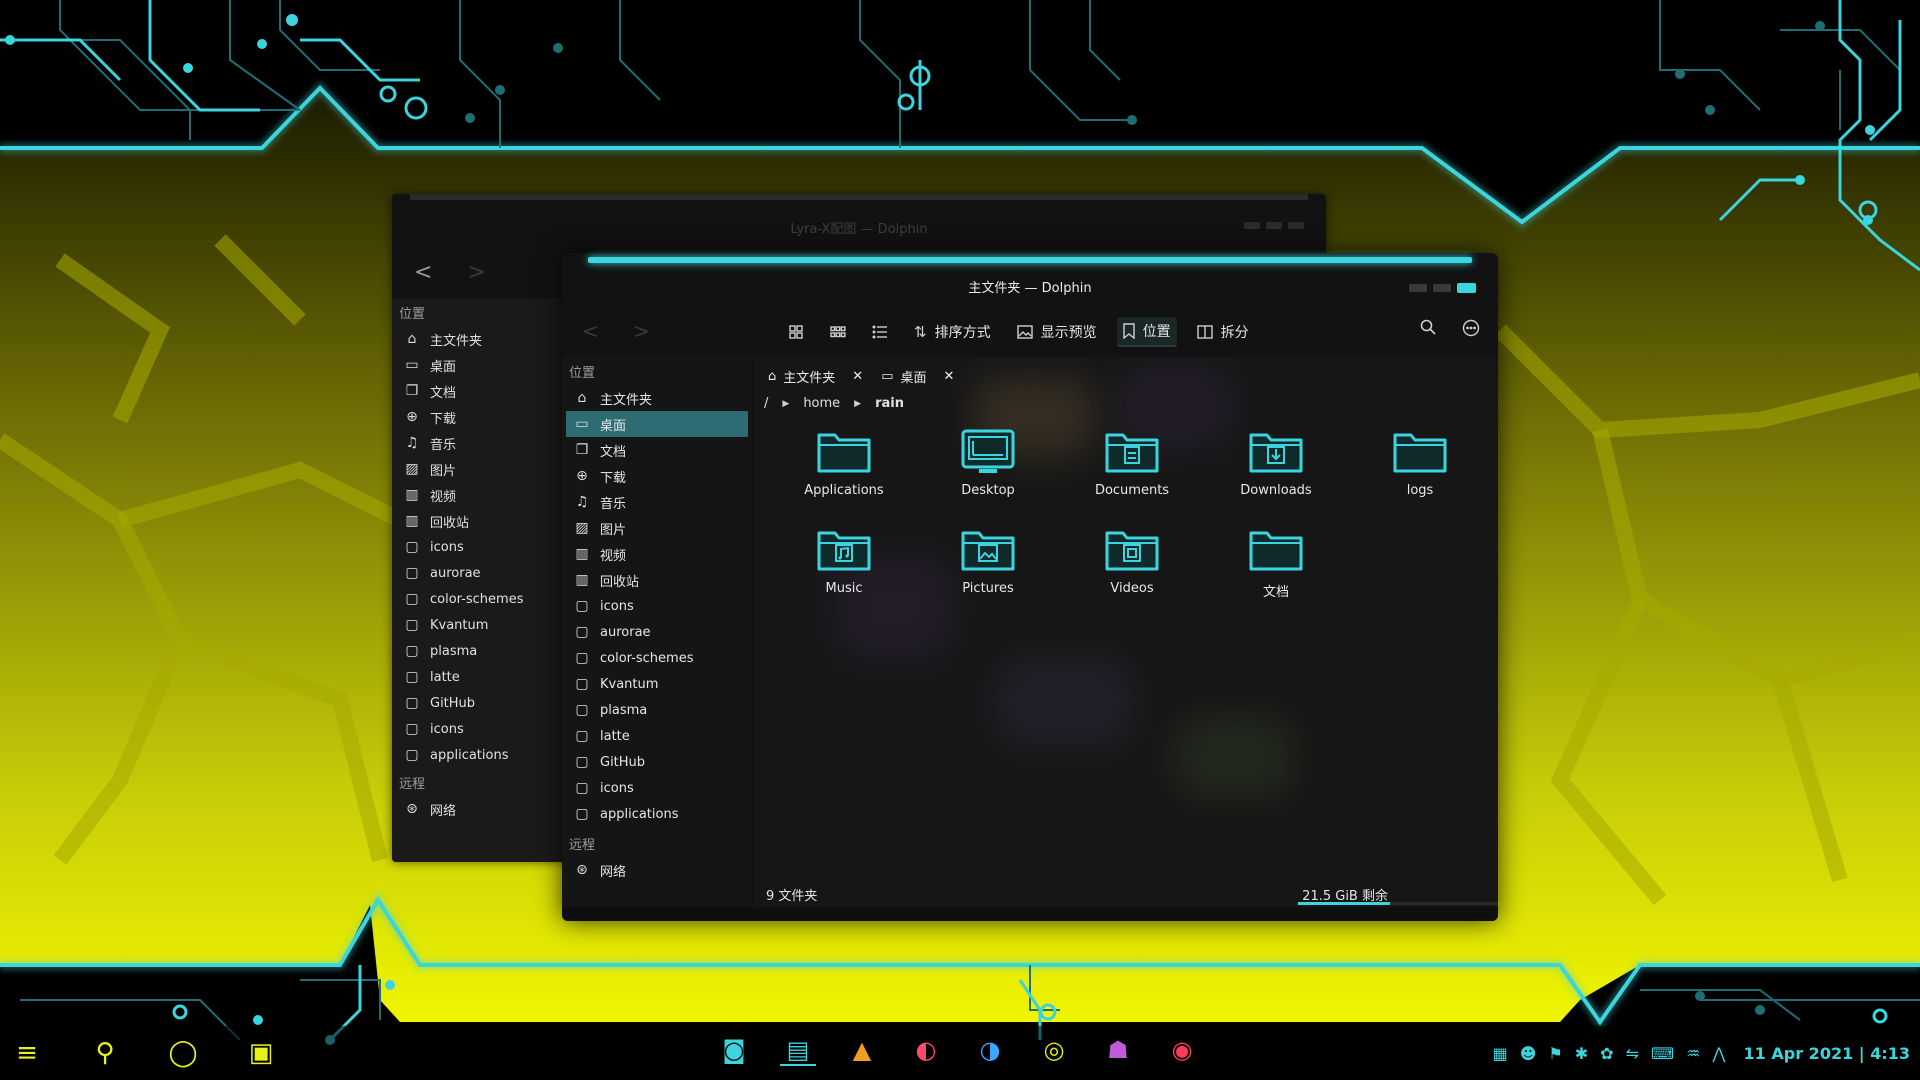 The image size is (1920, 1080). What do you see at coordinates (1606, 1053) in the screenshot?
I see `weather-icon: ✿` at bounding box center [1606, 1053].